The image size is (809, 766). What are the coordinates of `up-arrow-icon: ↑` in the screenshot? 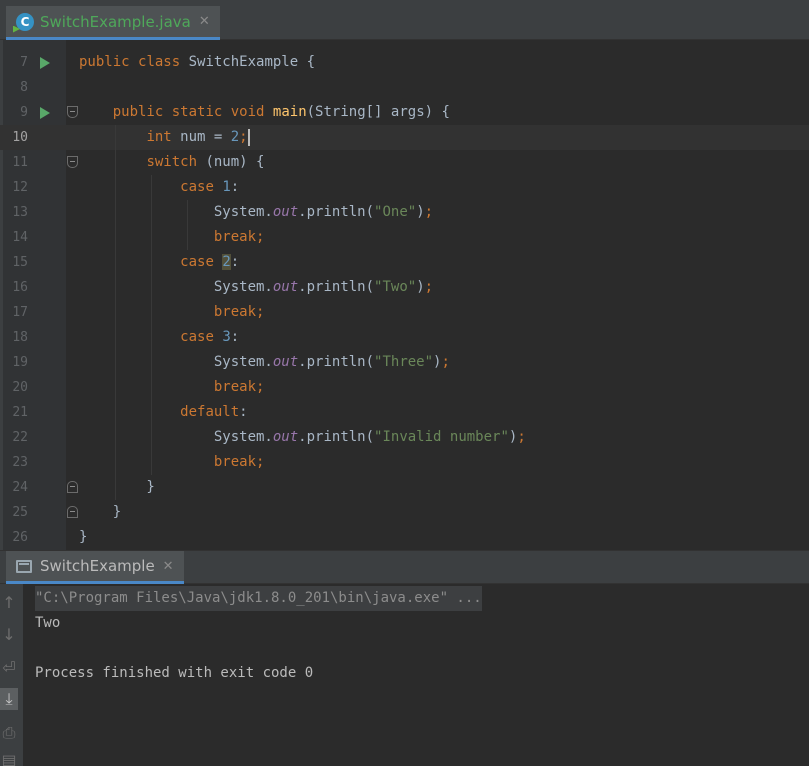 It's located at (9, 603).